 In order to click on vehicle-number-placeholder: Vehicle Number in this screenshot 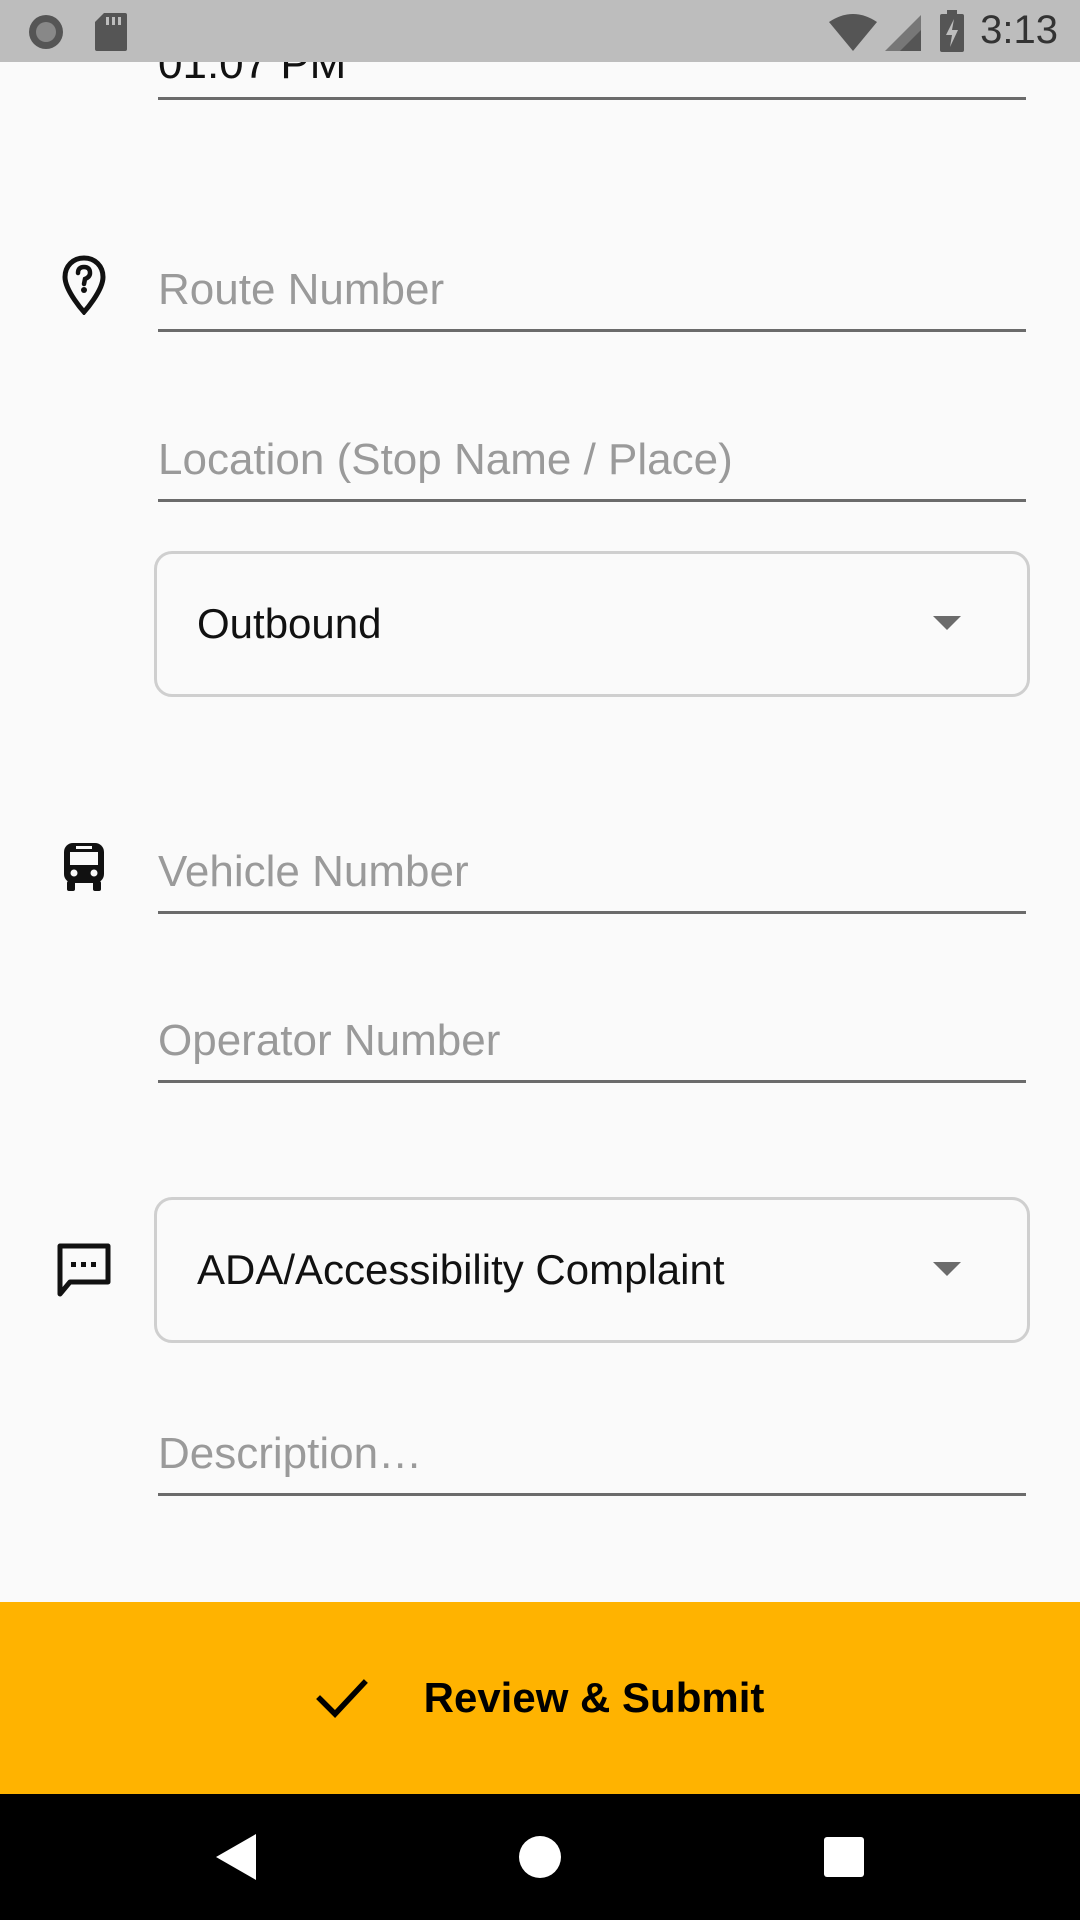, I will do `click(313, 871)`.